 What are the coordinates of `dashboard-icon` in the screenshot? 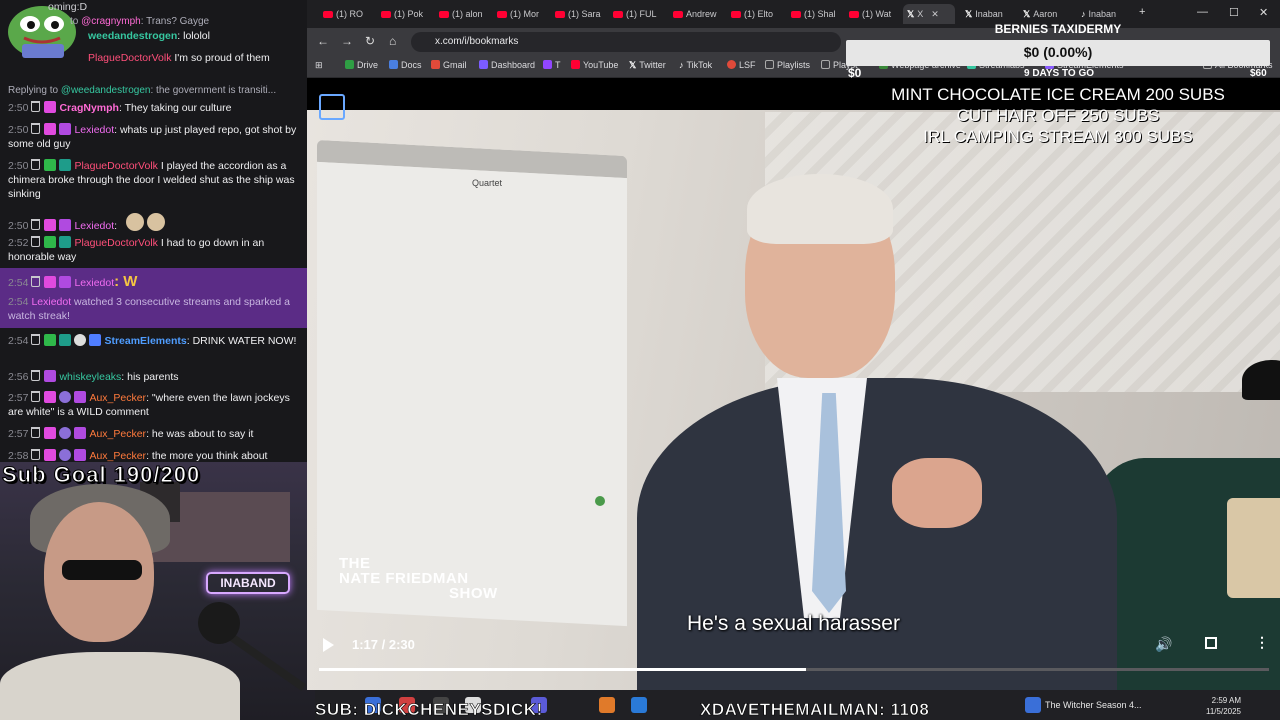 It's located at (483, 64).